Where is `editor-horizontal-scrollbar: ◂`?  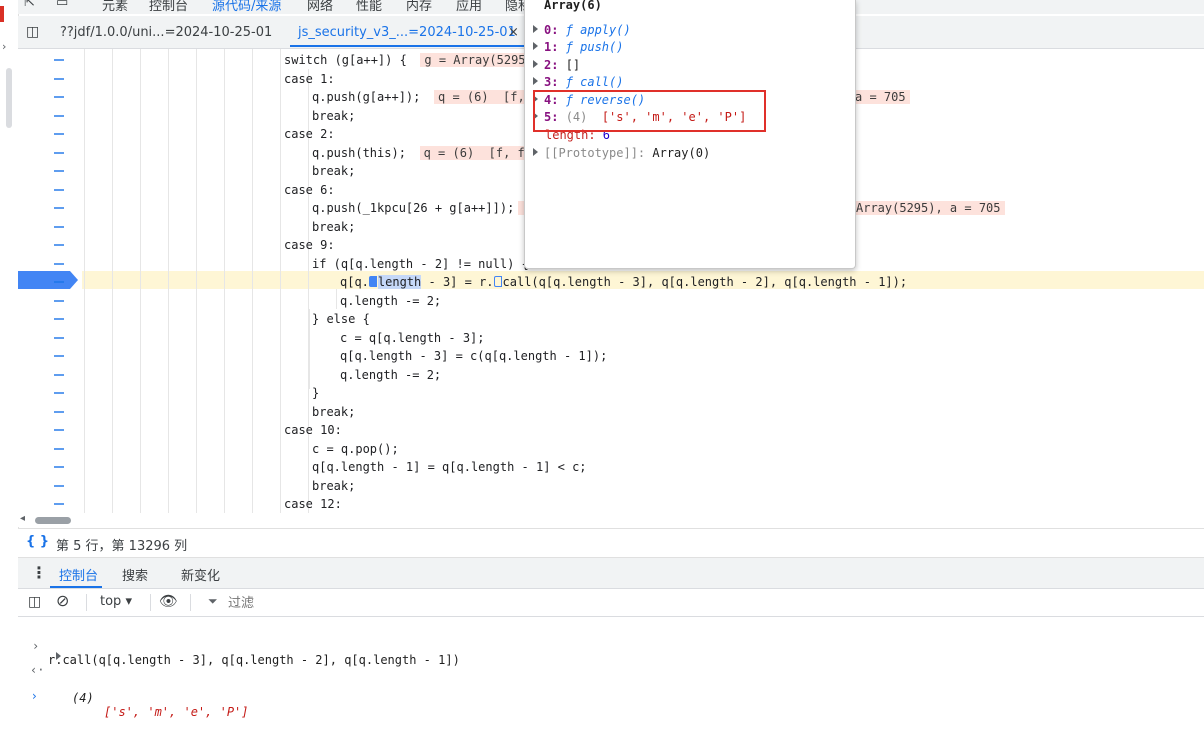 editor-horizontal-scrollbar: ◂ is located at coordinates (611, 520).